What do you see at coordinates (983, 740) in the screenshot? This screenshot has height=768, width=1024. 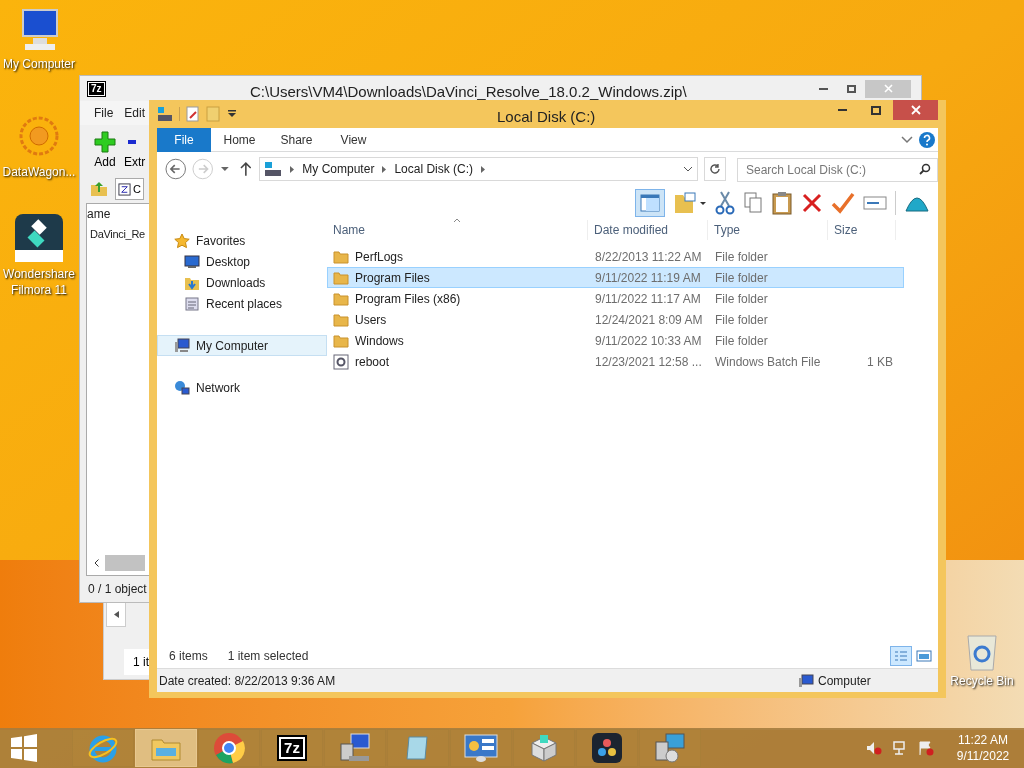 I see `clock-time: 11:22 AM` at bounding box center [983, 740].